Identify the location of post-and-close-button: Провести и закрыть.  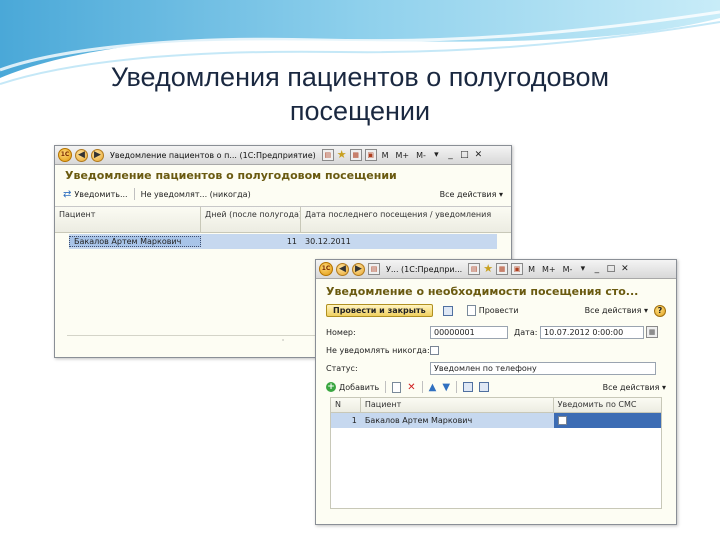
(379, 310).